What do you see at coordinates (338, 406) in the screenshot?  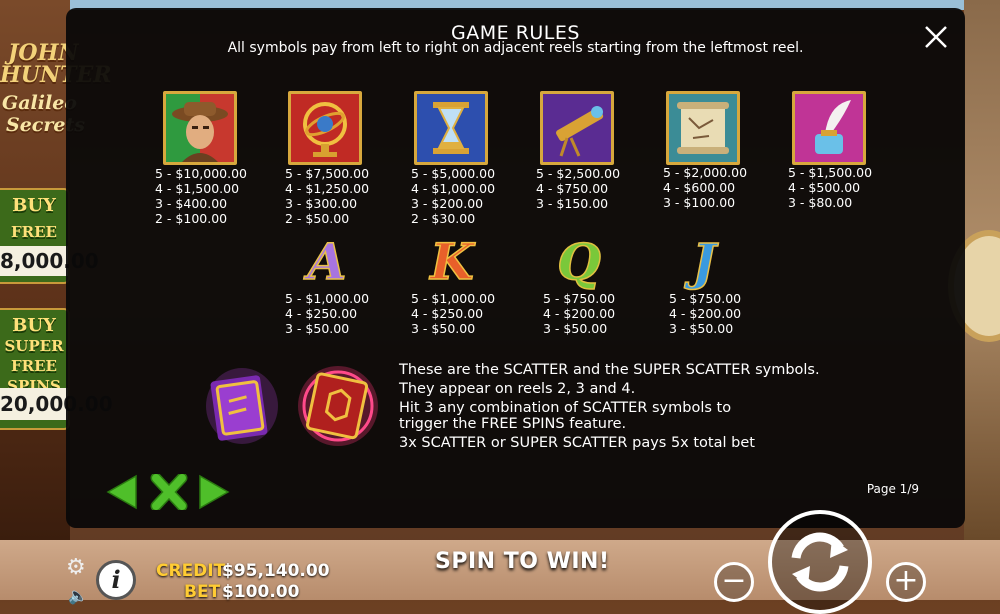 I see `super-scatter-book-icon` at bounding box center [338, 406].